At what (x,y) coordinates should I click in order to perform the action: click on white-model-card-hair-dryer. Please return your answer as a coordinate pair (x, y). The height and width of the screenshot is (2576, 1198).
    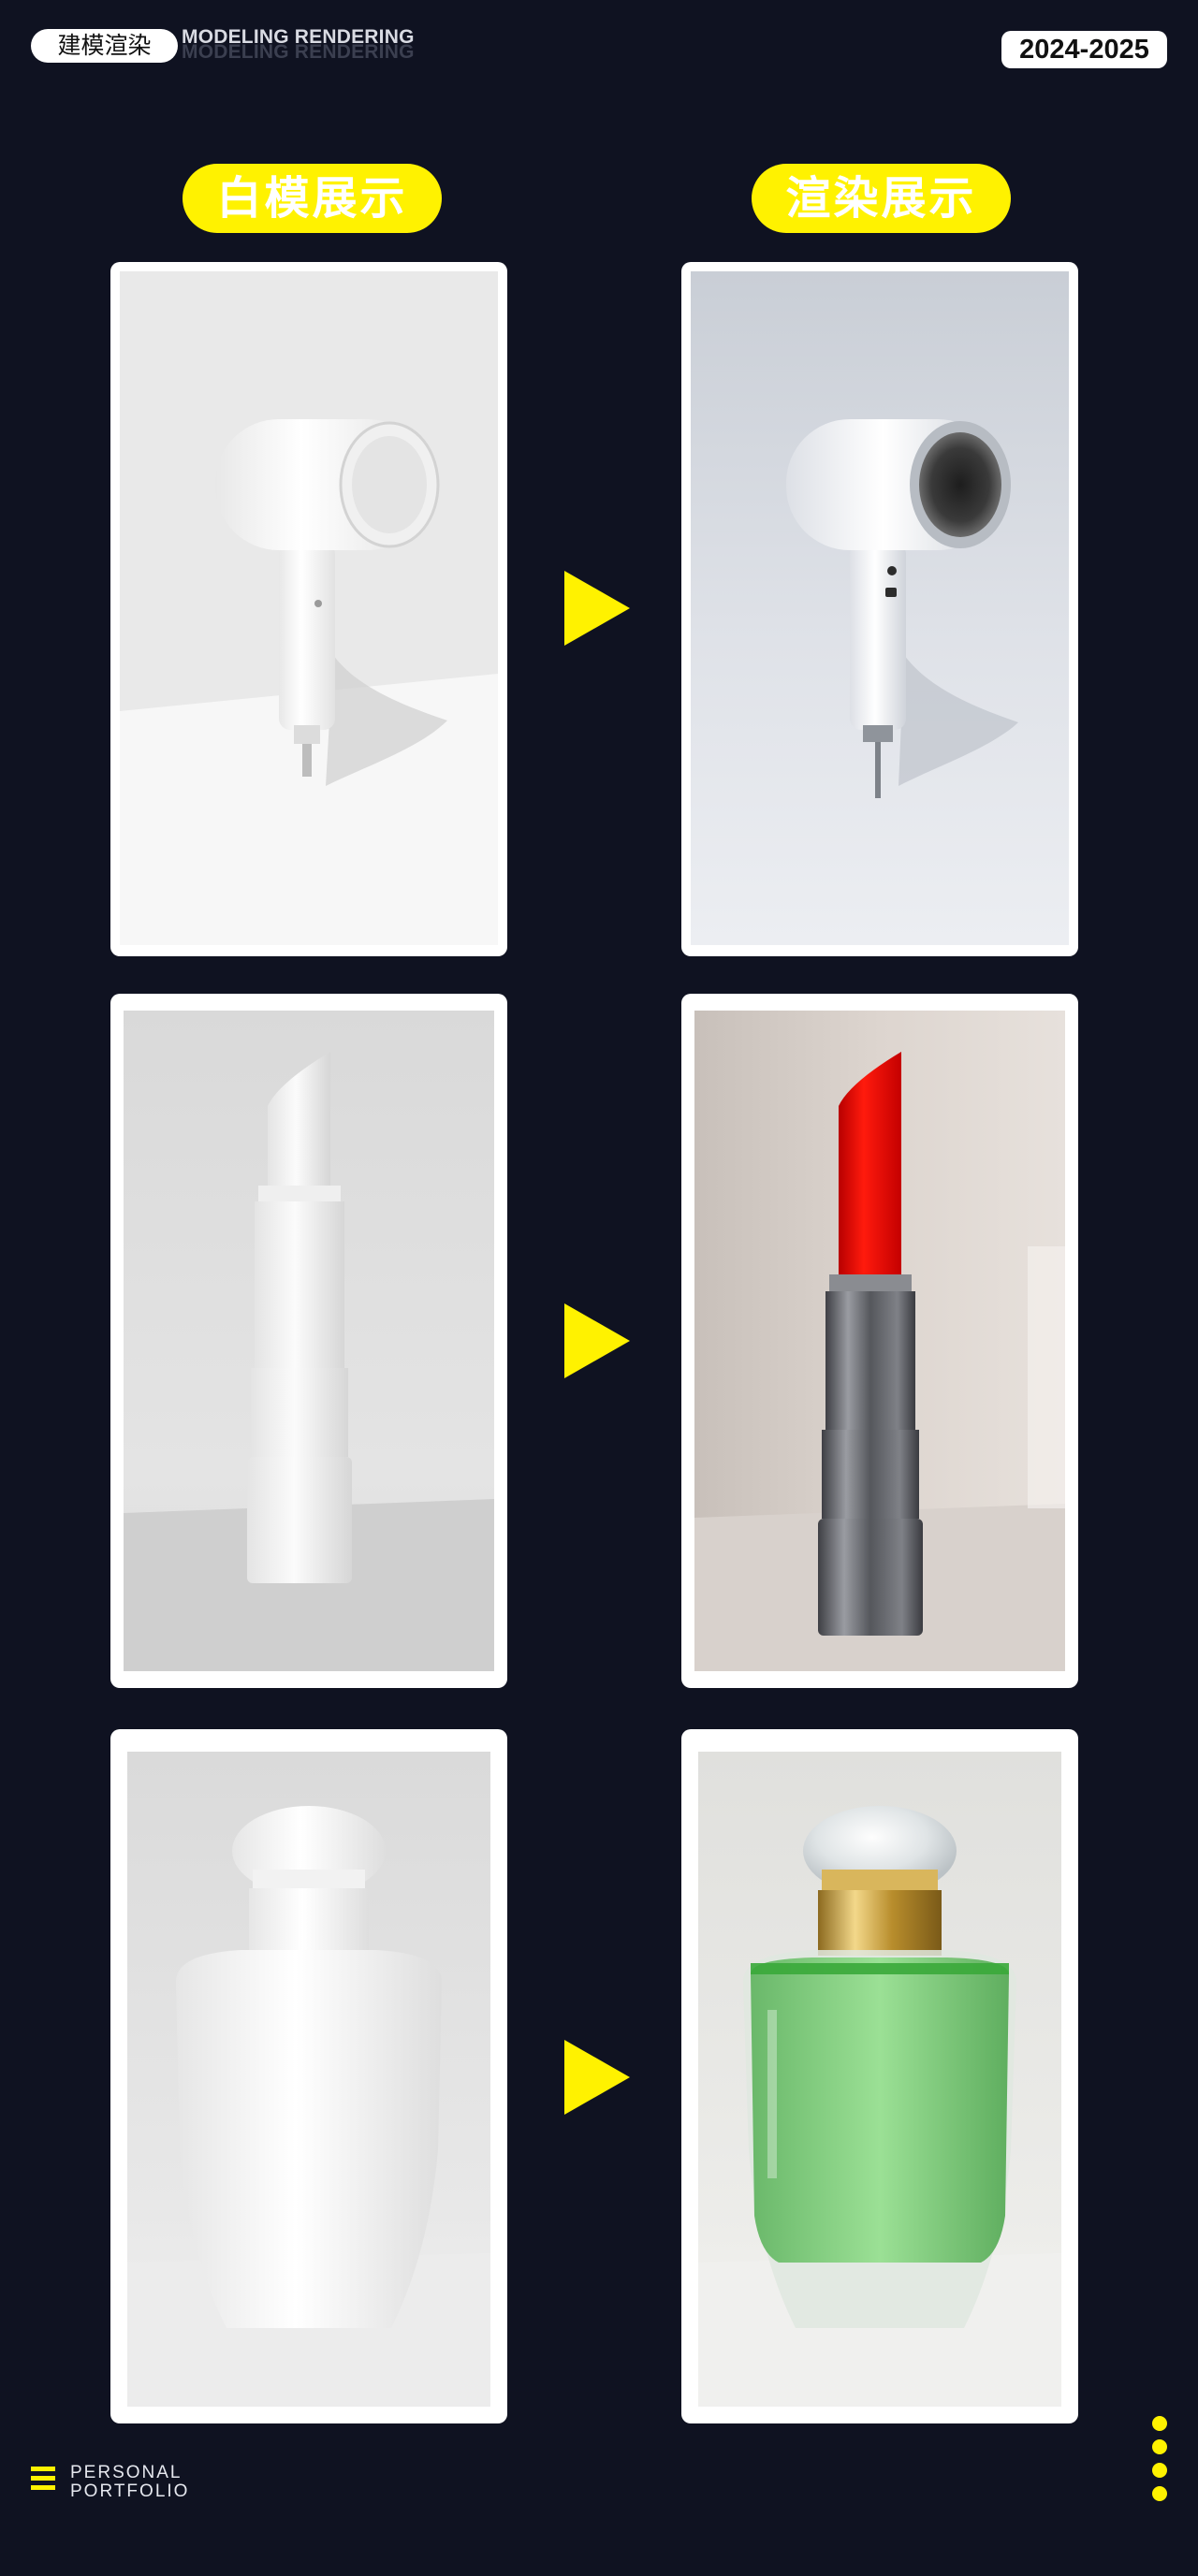
    Looking at the image, I should click on (308, 609).